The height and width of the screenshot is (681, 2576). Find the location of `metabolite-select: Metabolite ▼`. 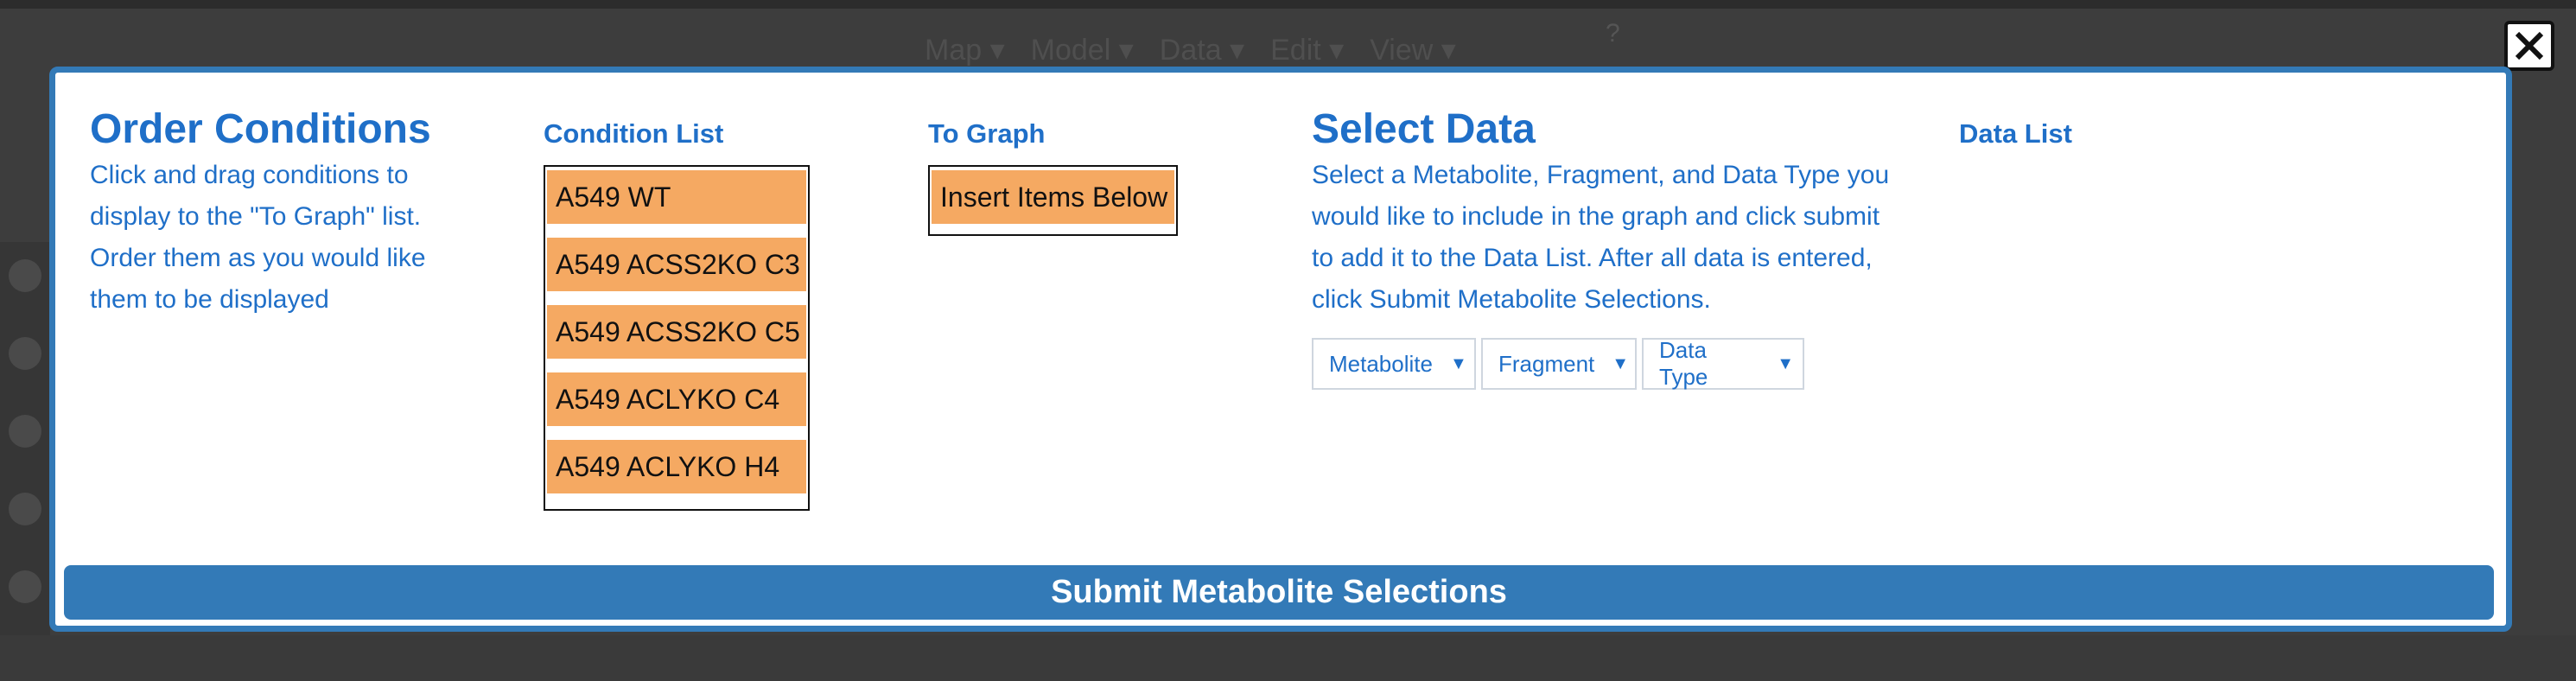

metabolite-select: Metabolite ▼ is located at coordinates (1394, 364).